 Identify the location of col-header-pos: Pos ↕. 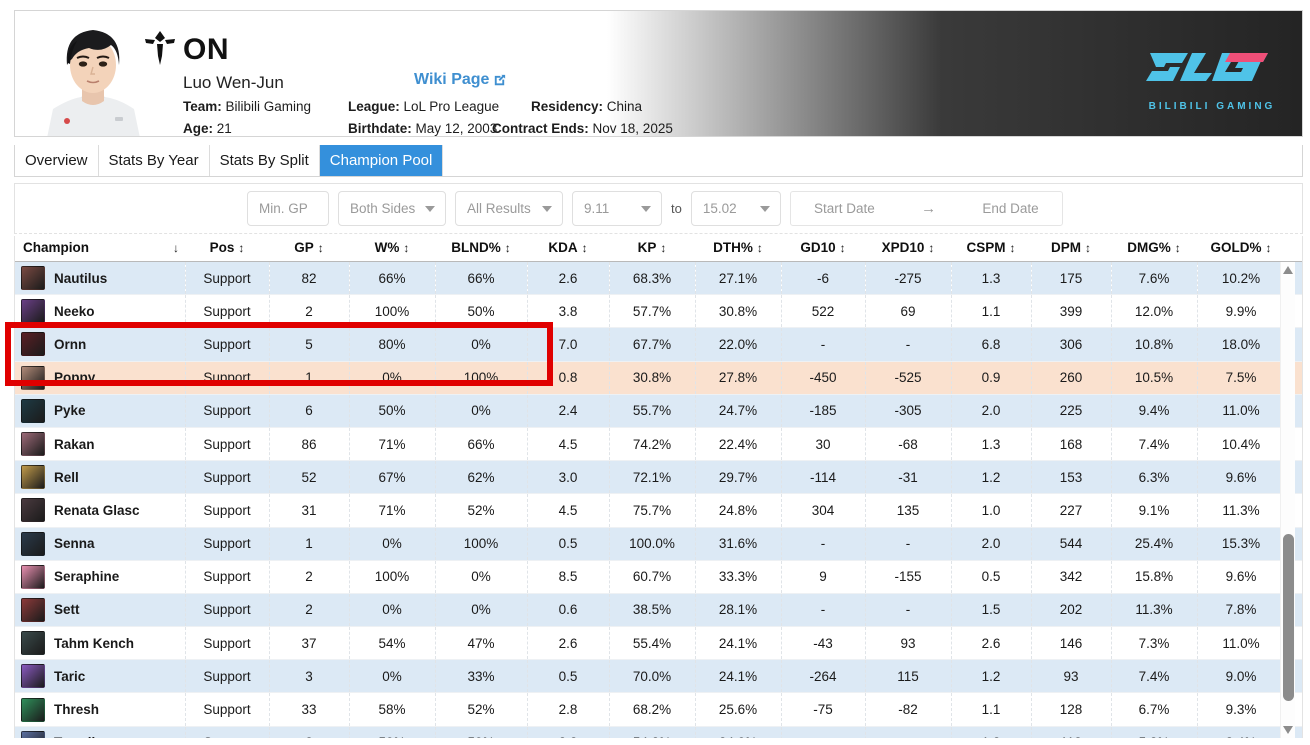
(227, 249).